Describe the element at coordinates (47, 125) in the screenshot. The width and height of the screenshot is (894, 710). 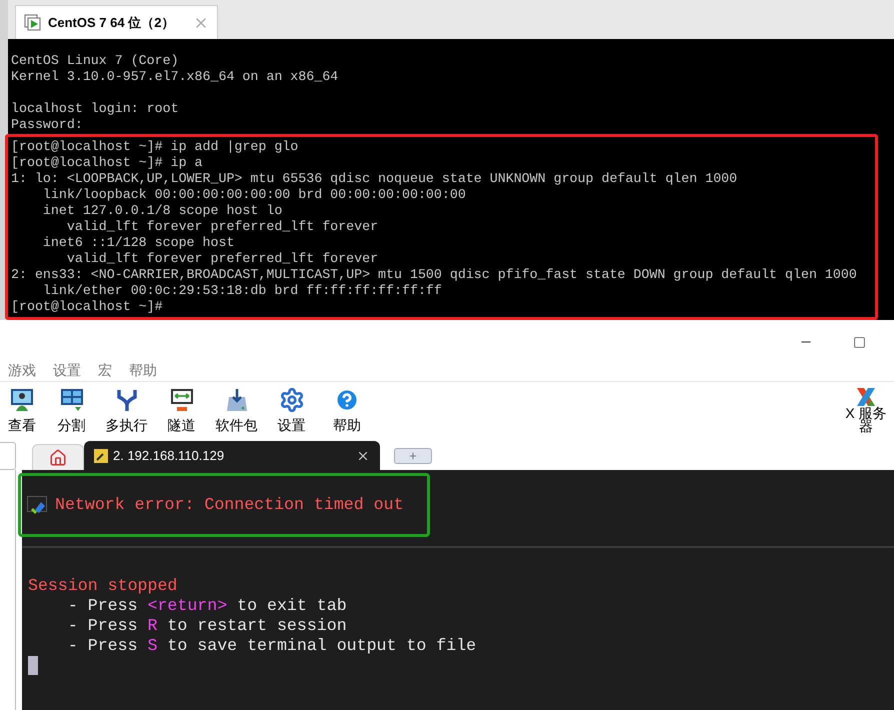
I see `console-line: Password:` at that location.